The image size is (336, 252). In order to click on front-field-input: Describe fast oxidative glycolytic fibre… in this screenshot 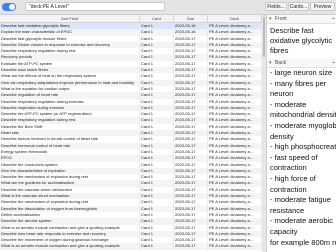, I will do `click(301, 41)`.